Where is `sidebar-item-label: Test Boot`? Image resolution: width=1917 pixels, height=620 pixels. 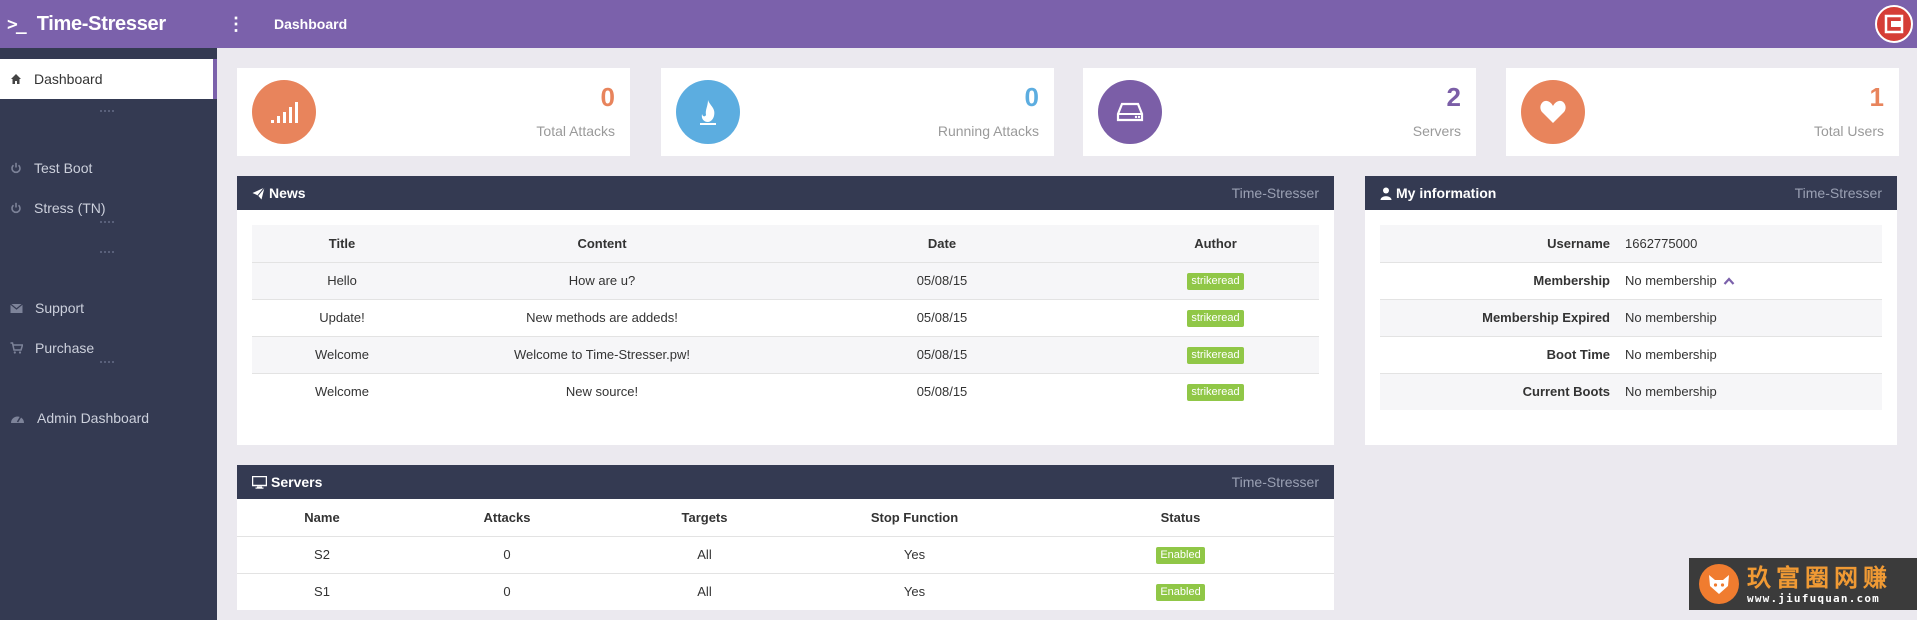 sidebar-item-label: Test Boot is located at coordinates (63, 168).